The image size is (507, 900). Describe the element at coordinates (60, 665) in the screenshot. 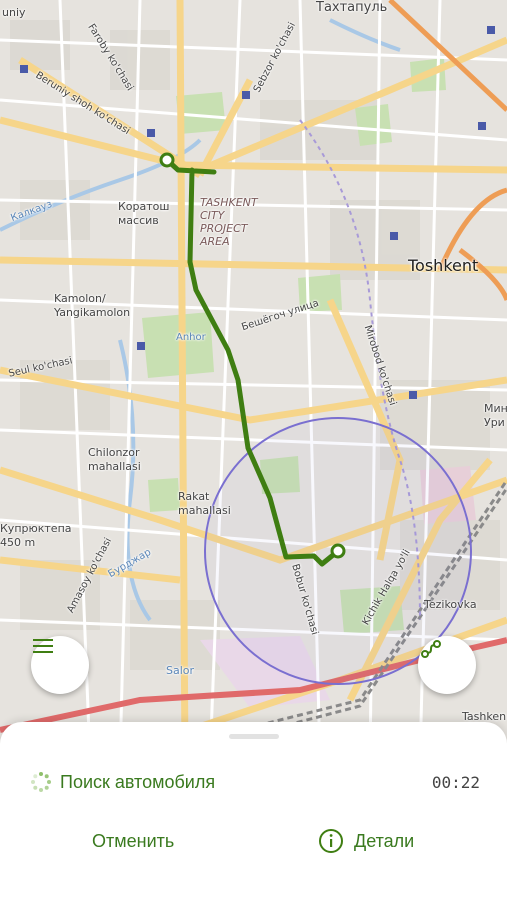

I see `menu-button` at that location.